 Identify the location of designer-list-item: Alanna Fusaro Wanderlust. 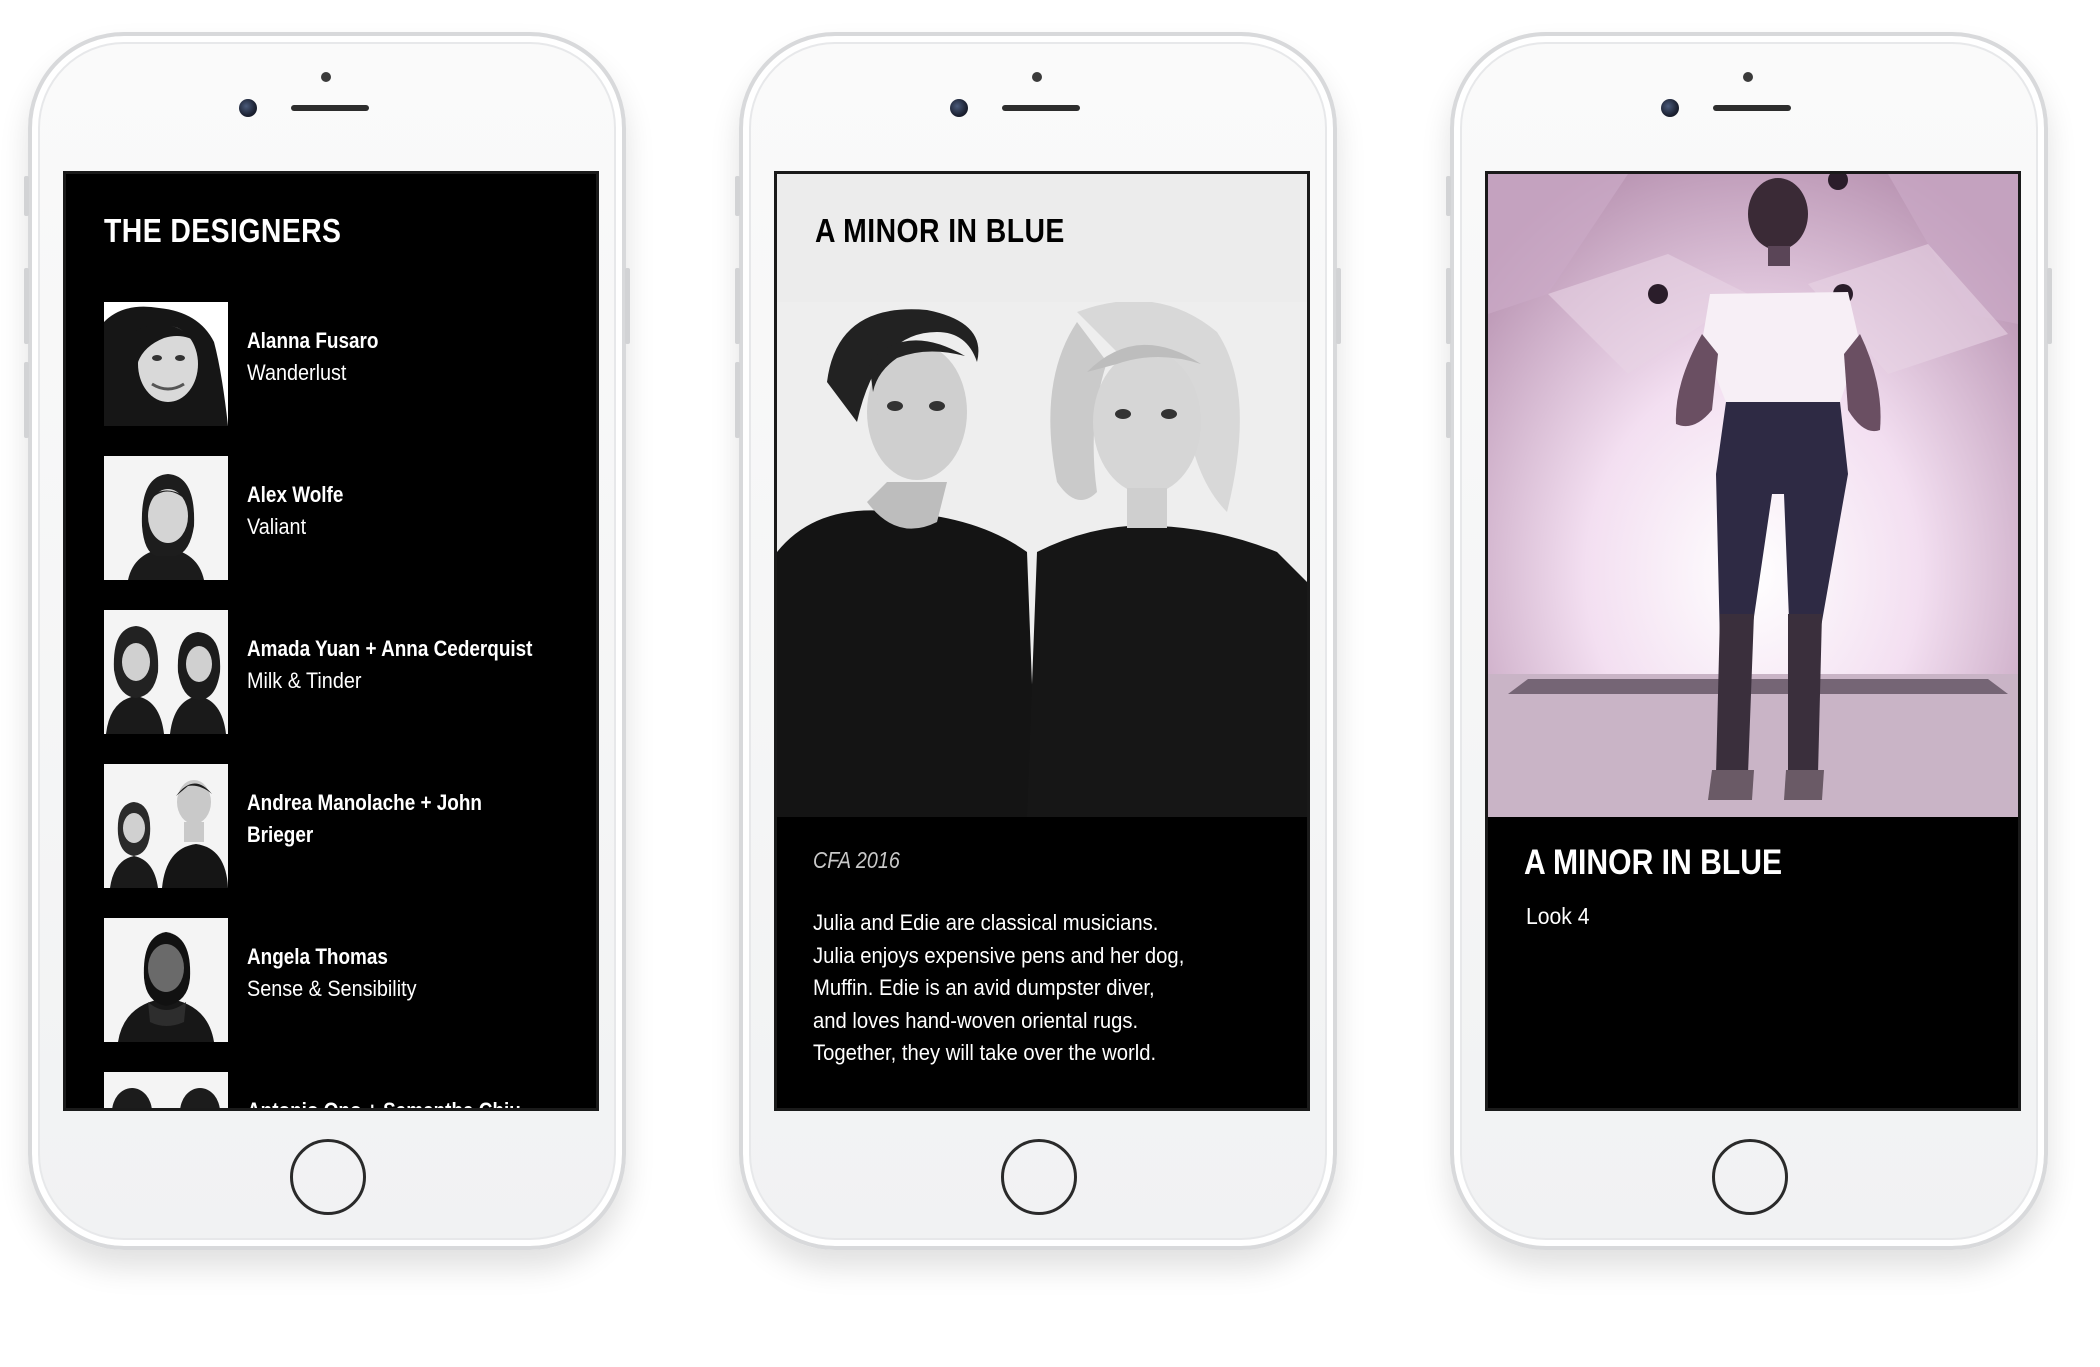
(339, 364).